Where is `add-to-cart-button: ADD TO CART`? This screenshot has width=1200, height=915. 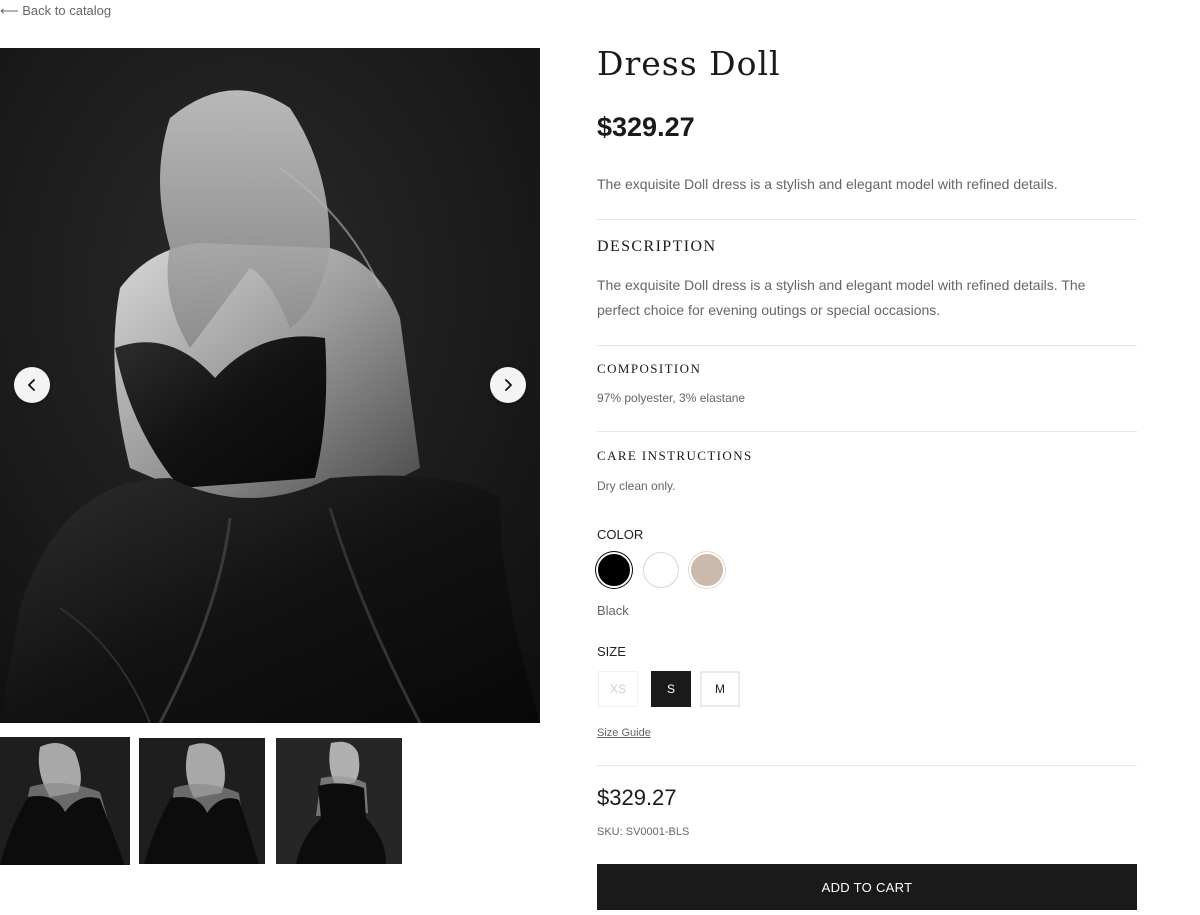 add-to-cart-button: ADD TO CART is located at coordinates (867, 887).